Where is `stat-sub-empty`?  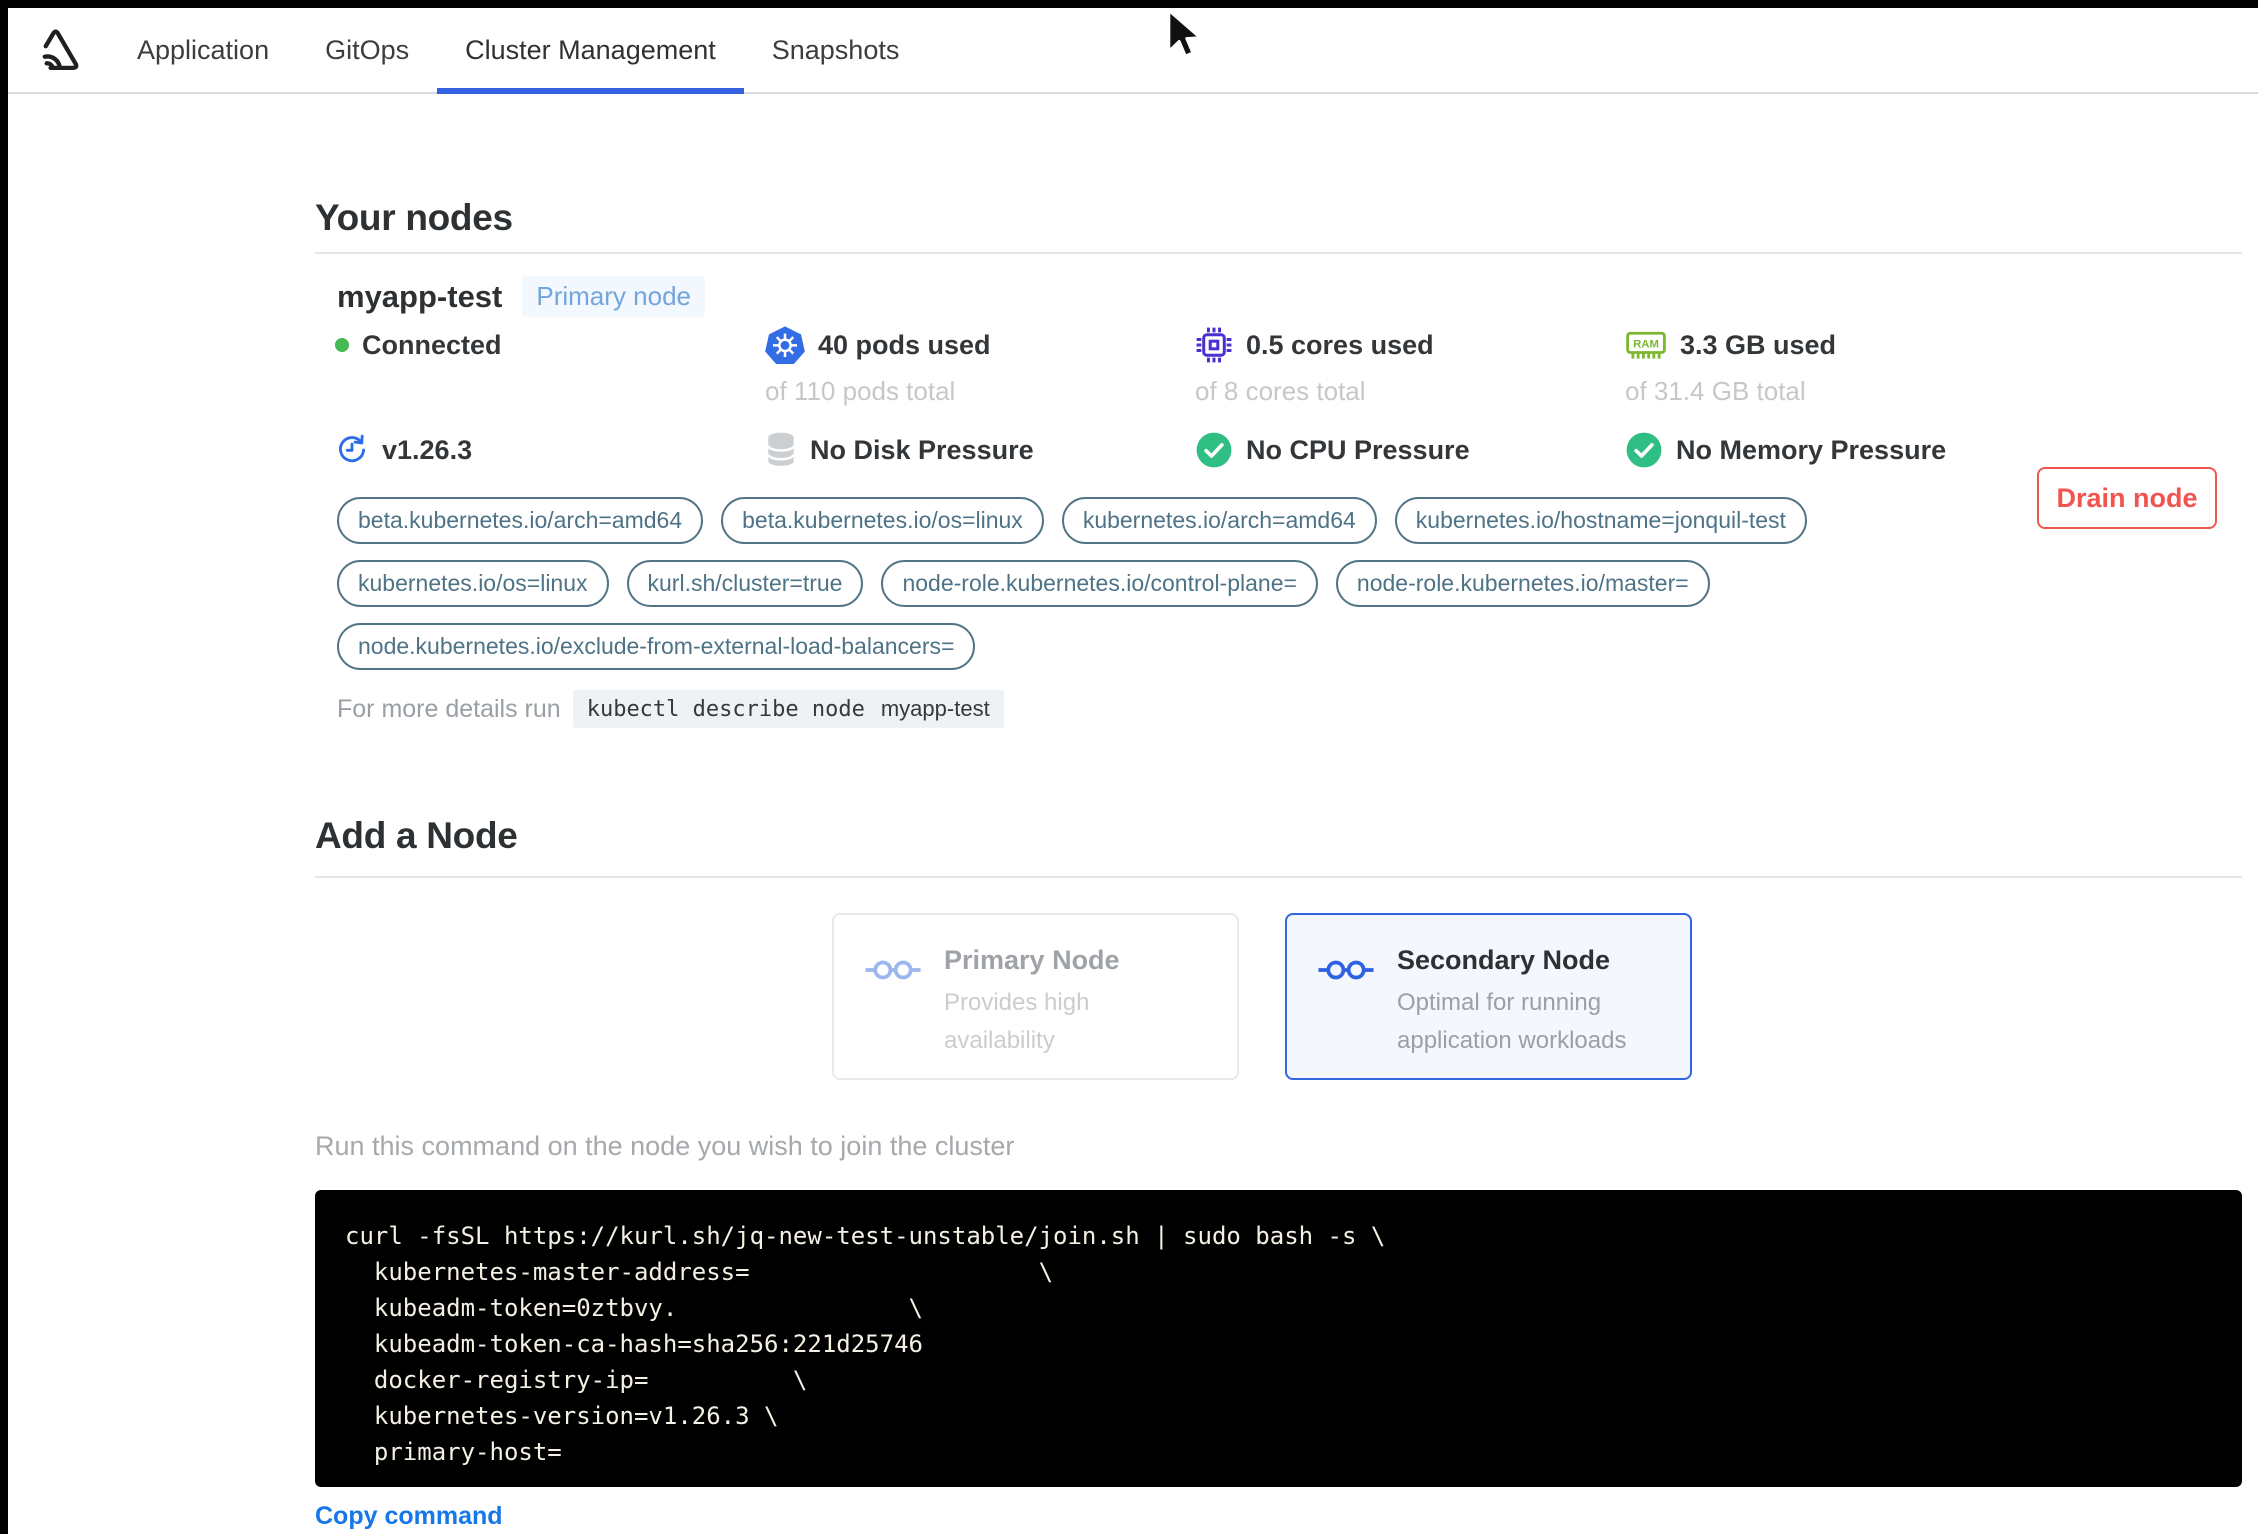
stat-sub-empty is located at coordinates (550, 397).